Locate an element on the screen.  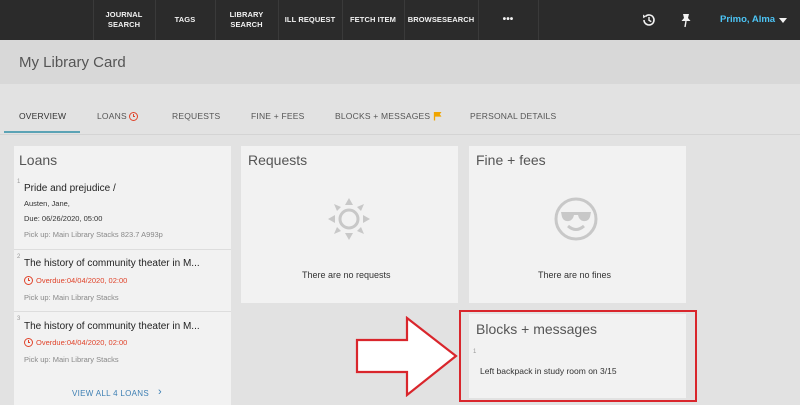
pin-icon is located at coordinates (686, 20).